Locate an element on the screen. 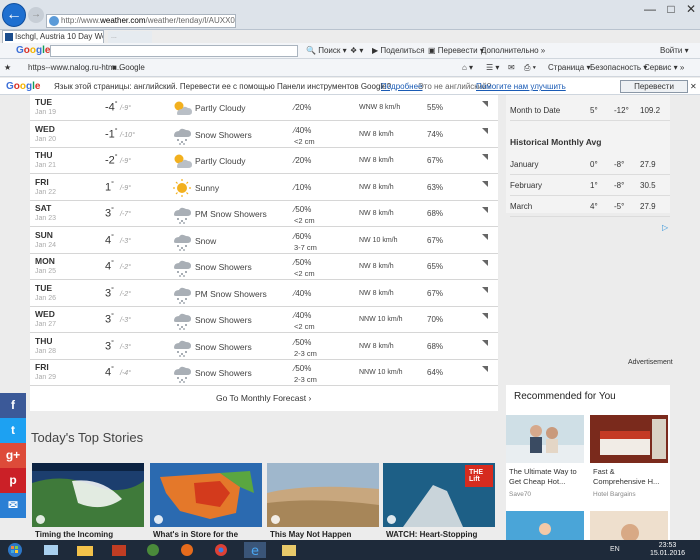  chrome-icon is located at coordinates (221, 550).